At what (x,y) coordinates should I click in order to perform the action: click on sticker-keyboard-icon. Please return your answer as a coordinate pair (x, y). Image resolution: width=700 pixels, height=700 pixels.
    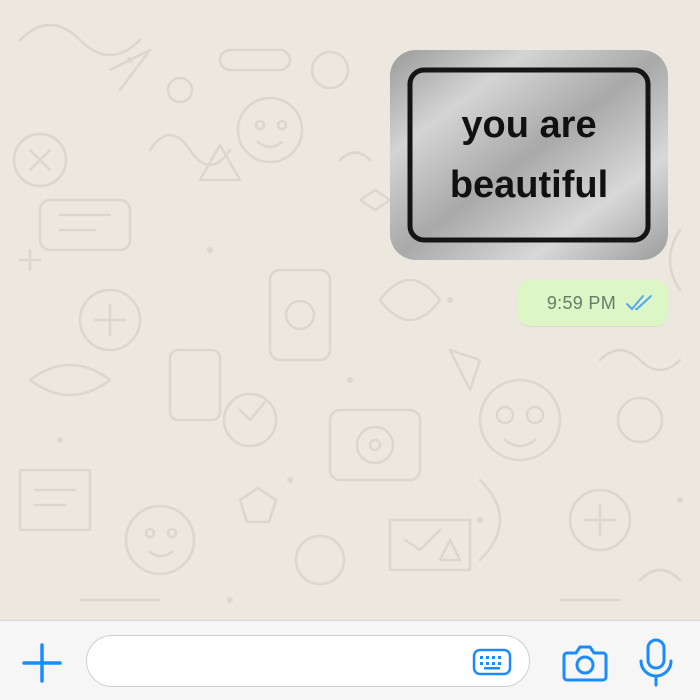
    Looking at the image, I should click on (492, 662).